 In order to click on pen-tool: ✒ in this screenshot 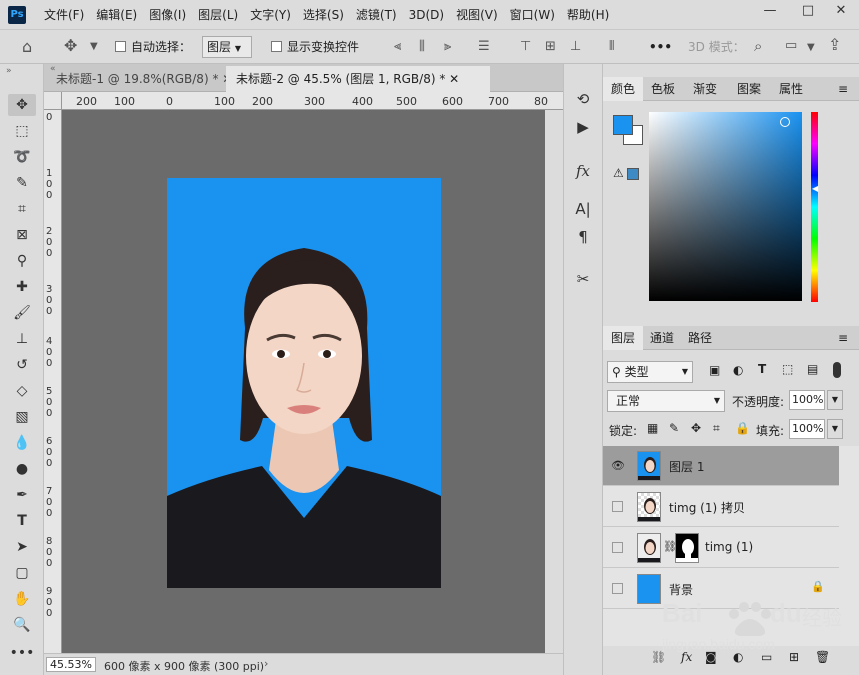, I will do `click(22, 495)`.